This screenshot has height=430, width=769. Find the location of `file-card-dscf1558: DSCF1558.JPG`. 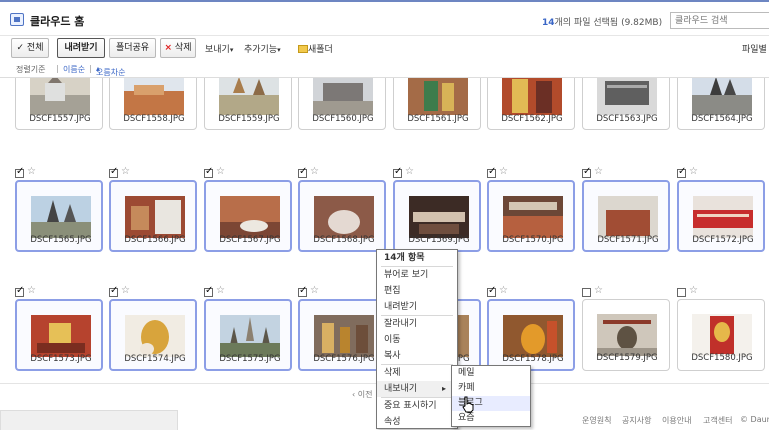

file-card-dscf1558: DSCF1558.JPG is located at coordinates (153, 104).